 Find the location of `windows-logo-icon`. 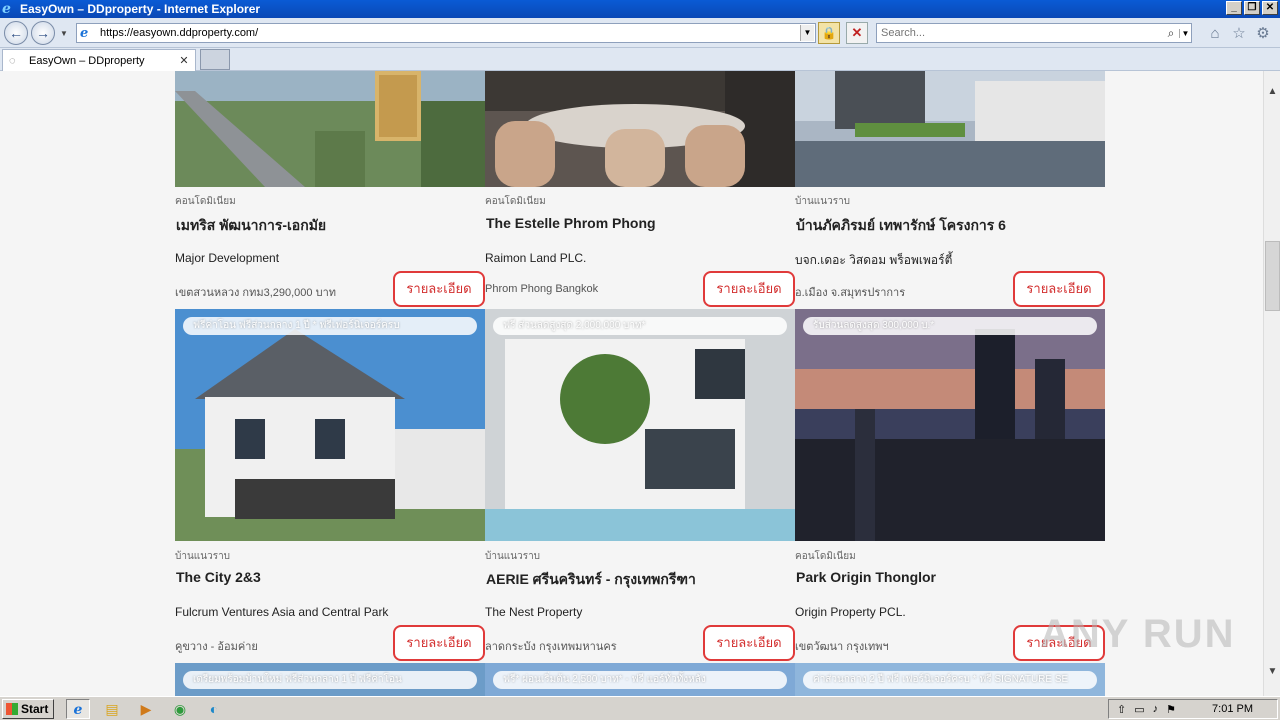

windows-logo-icon is located at coordinates (12, 709).